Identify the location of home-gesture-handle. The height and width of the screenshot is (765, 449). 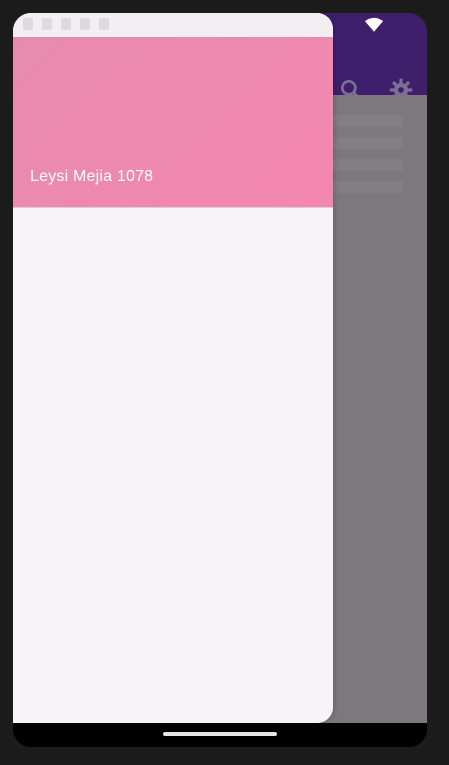
(220, 734).